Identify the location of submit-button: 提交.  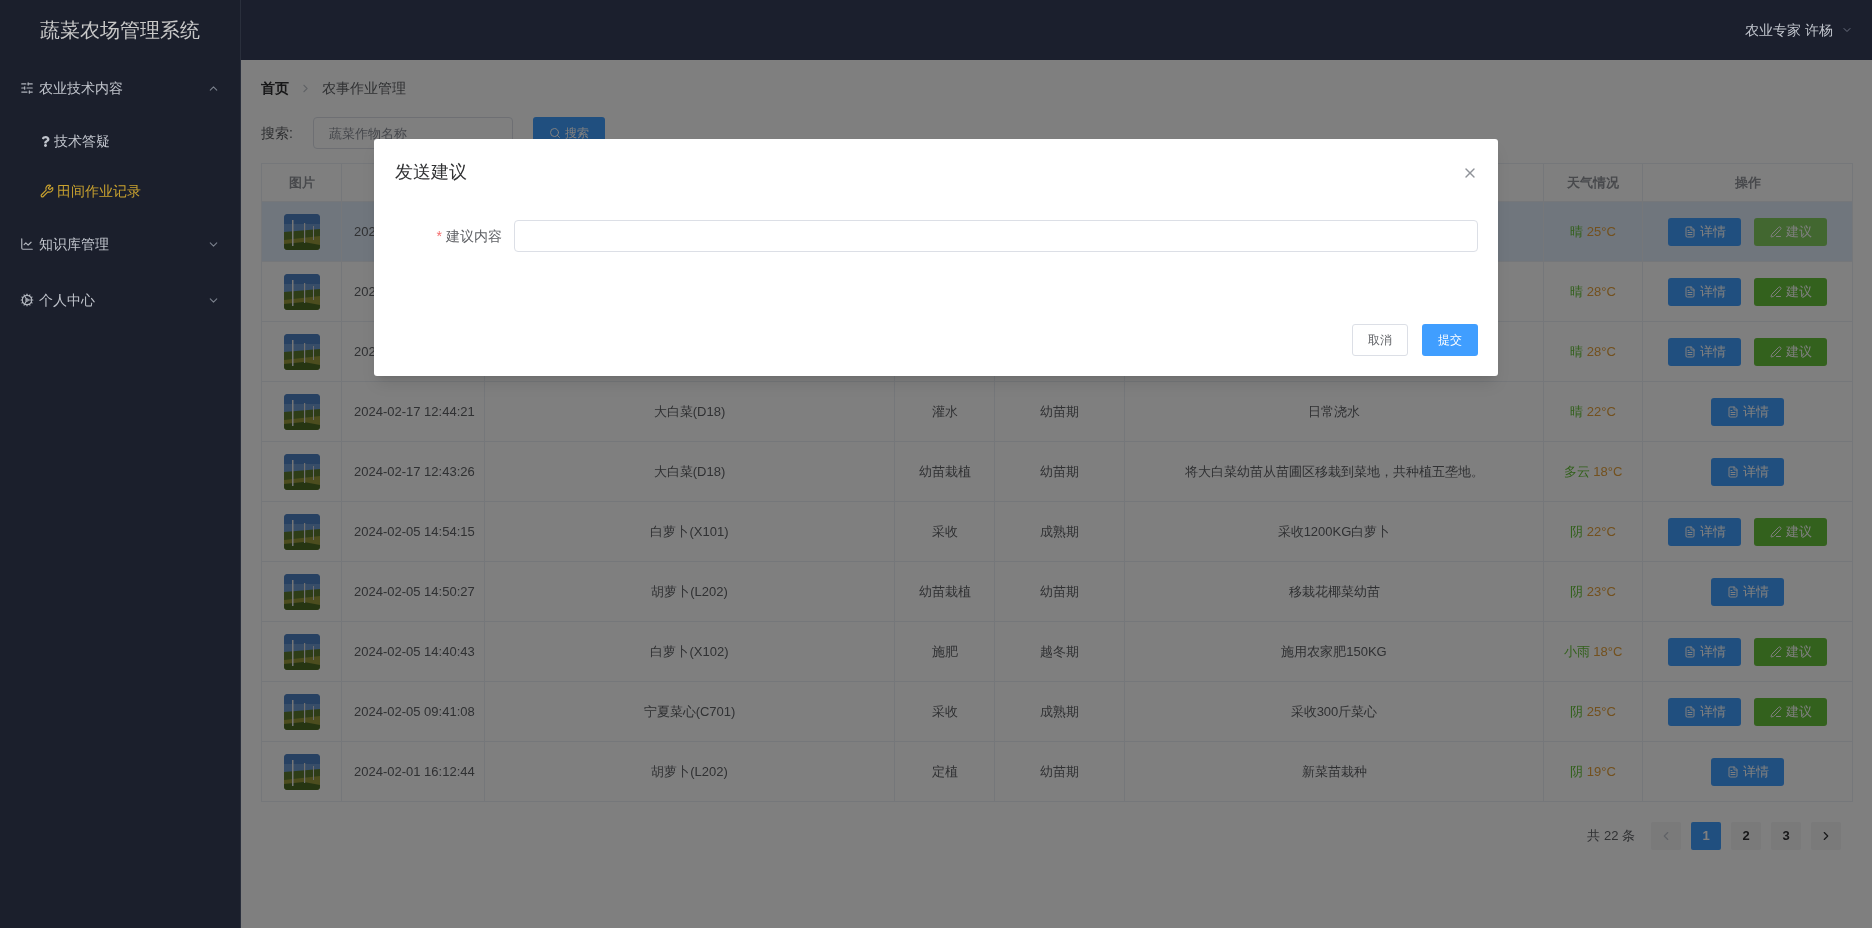
(1450, 340).